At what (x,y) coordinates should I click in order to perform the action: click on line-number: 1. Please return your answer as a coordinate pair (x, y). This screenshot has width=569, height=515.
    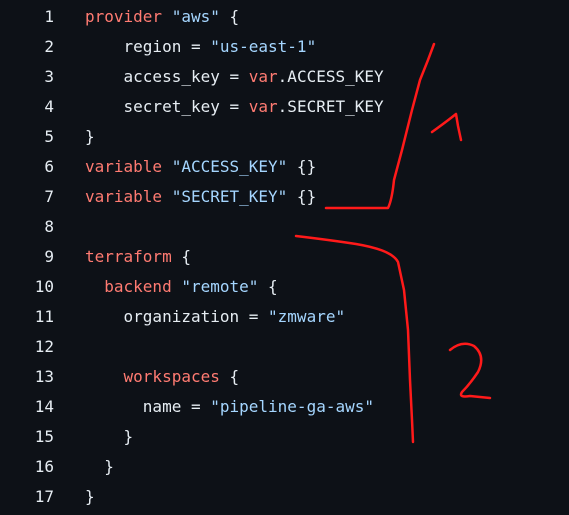
    Looking at the image, I should click on (49, 16).